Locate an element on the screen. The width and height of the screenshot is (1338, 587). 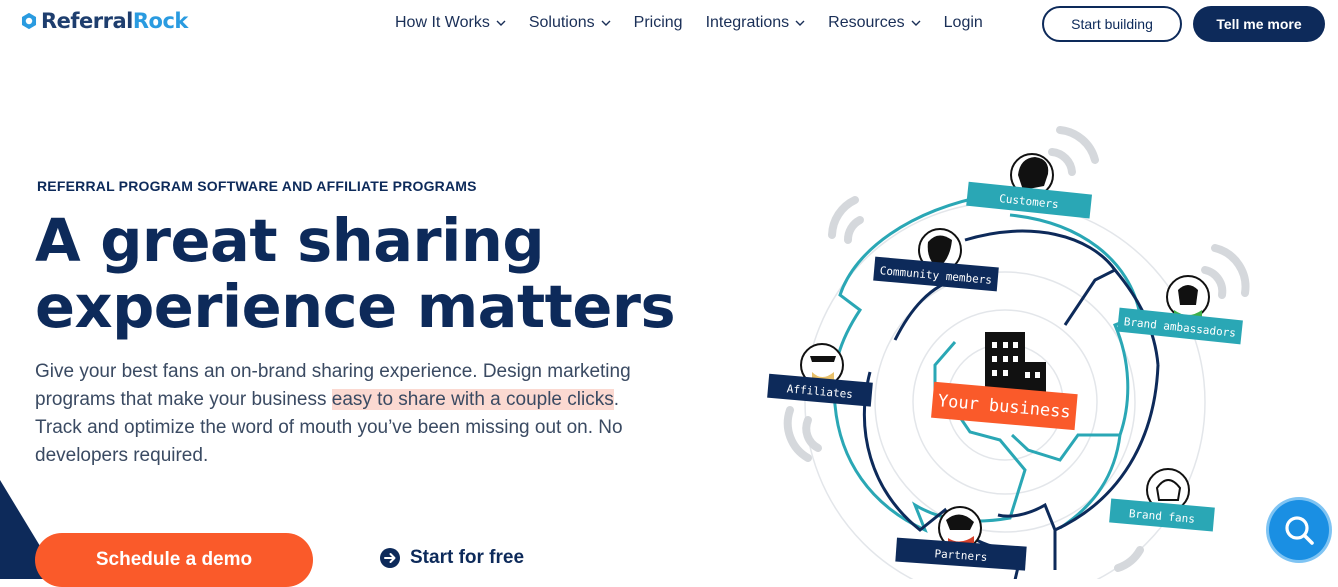
nav-resources: Resources is located at coordinates (874, 23).